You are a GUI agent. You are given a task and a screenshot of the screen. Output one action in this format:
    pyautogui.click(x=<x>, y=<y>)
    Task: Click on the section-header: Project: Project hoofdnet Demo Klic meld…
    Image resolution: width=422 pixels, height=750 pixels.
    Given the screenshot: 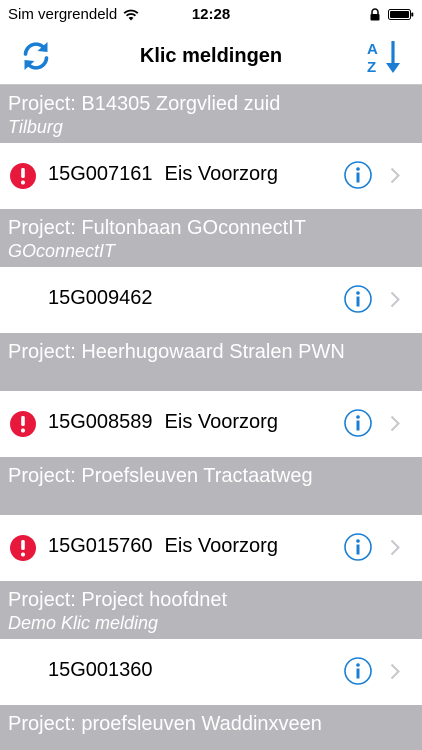 What is the action you would take?
    pyautogui.click(x=211, y=610)
    